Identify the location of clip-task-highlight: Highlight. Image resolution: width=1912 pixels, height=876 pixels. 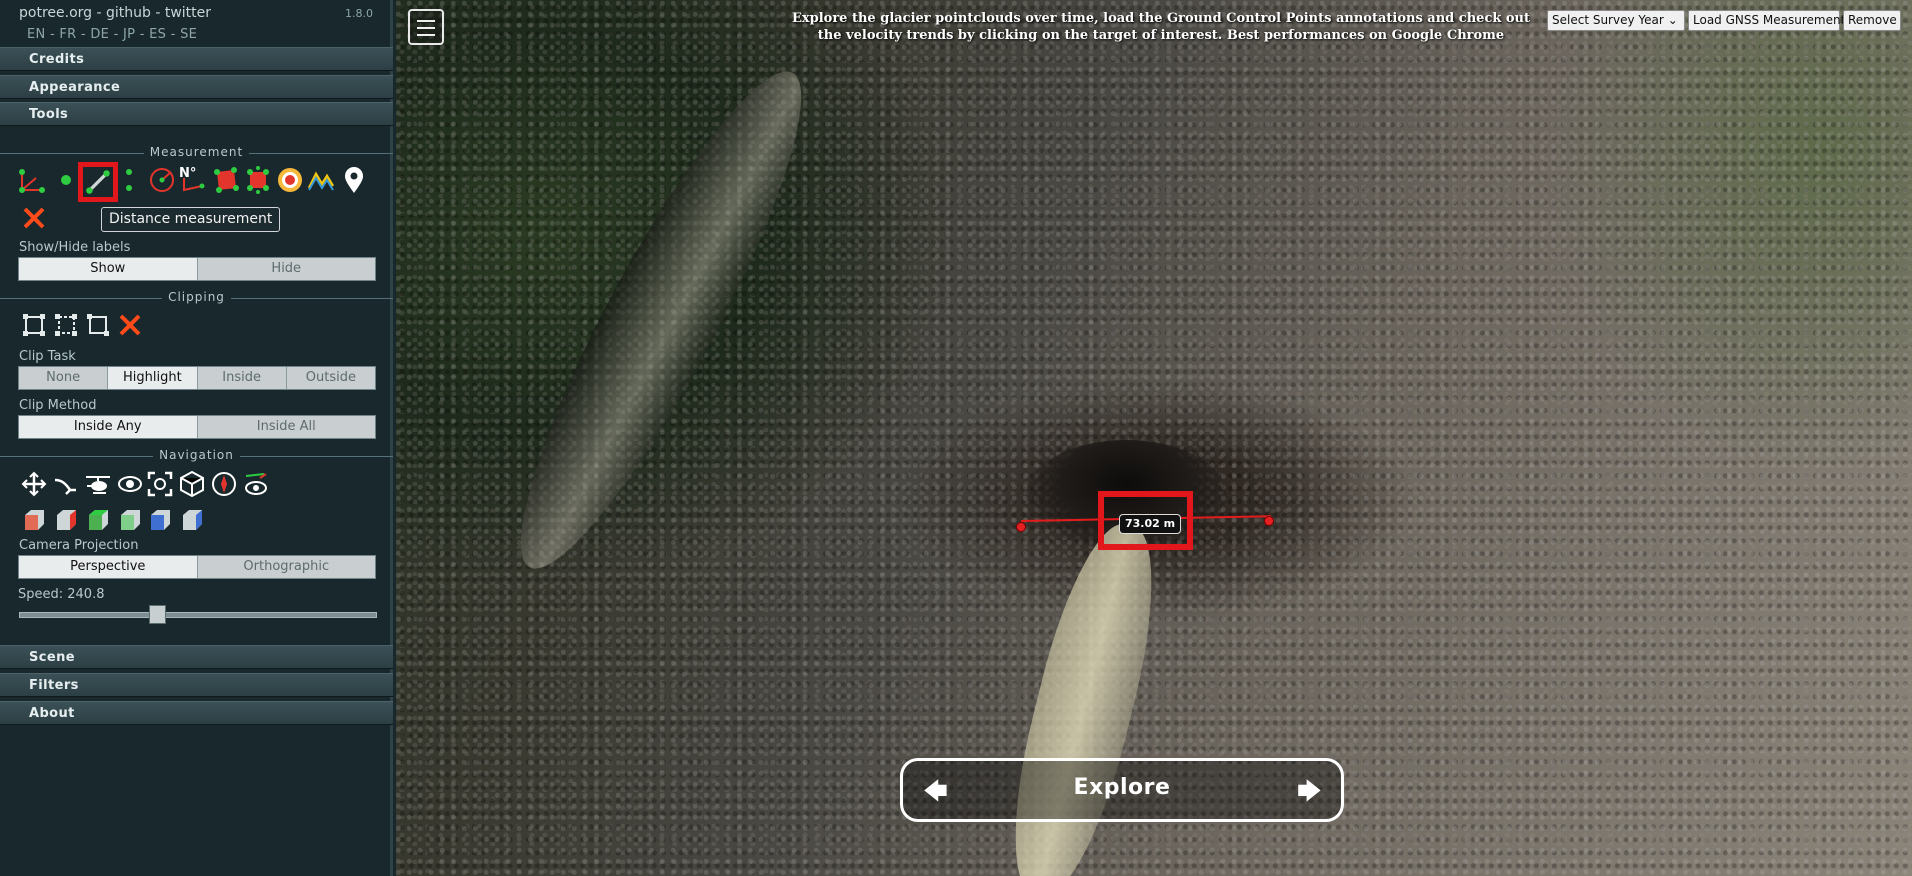
(153, 378).